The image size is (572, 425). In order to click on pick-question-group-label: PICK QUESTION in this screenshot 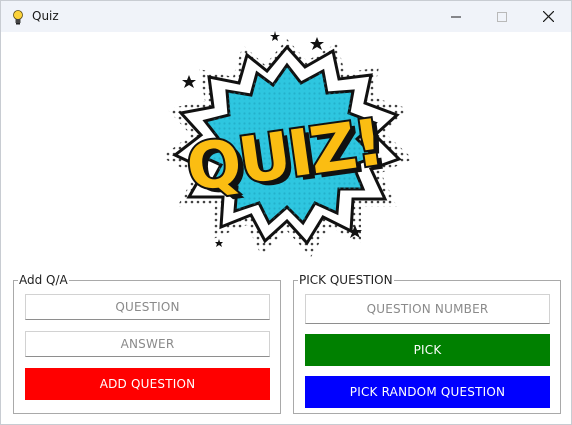, I will do `click(346, 280)`.